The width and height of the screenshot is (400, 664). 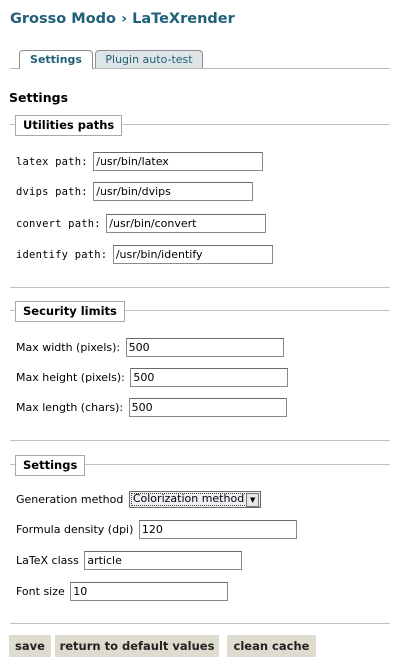 I want to click on identify-path-label: identify path:, so click(x=62, y=254).